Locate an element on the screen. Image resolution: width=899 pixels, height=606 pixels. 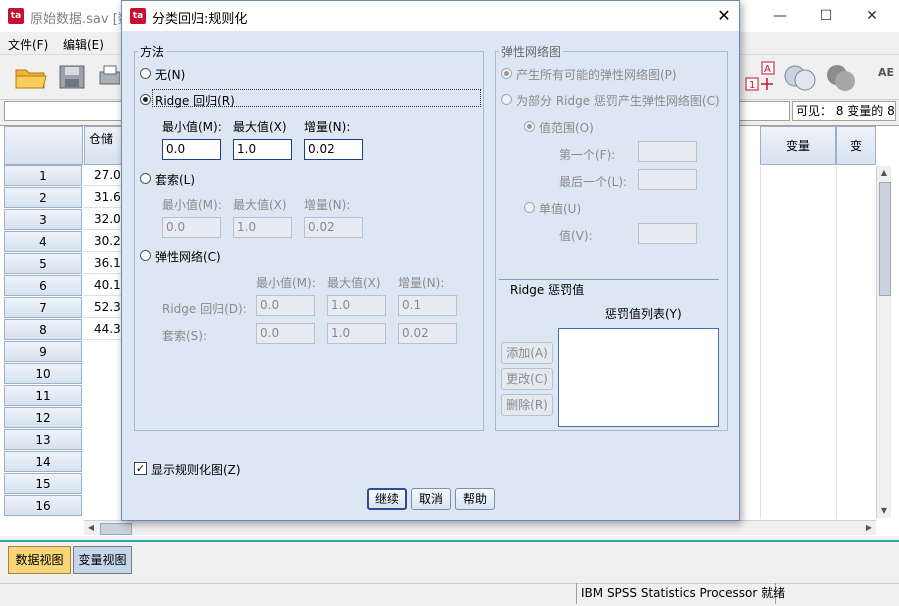
row-number: 12 is located at coordinates (43, 417).